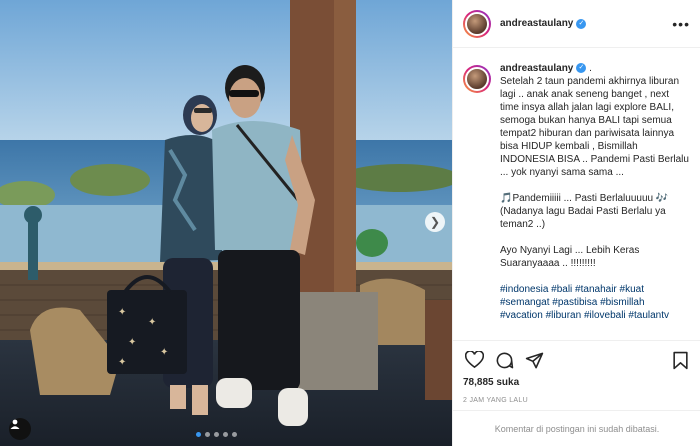 The height and width of the screenshot is (446, 700). I want to click on chevron-right-icon: ❯, so click(435, 222).